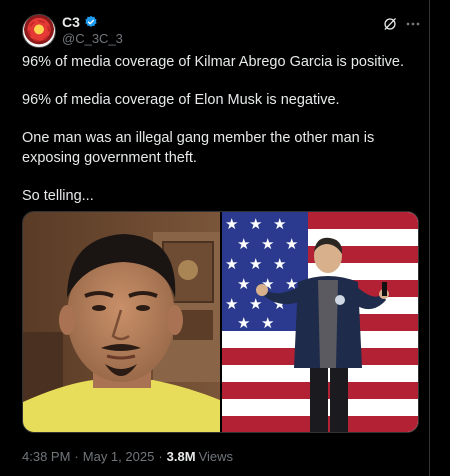  I want to click on avatar-emblem, so click(39, 31).